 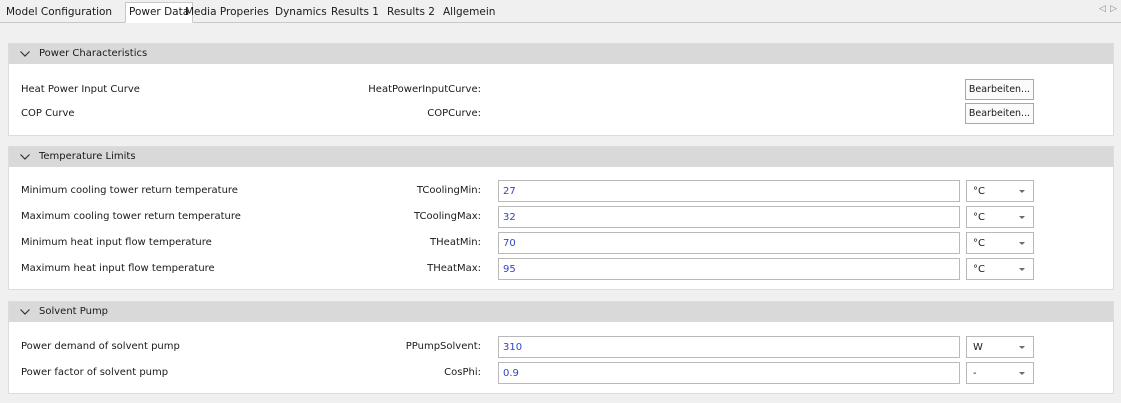 I want to click on param-var: THeatMin:, so click(x=455, y=242).